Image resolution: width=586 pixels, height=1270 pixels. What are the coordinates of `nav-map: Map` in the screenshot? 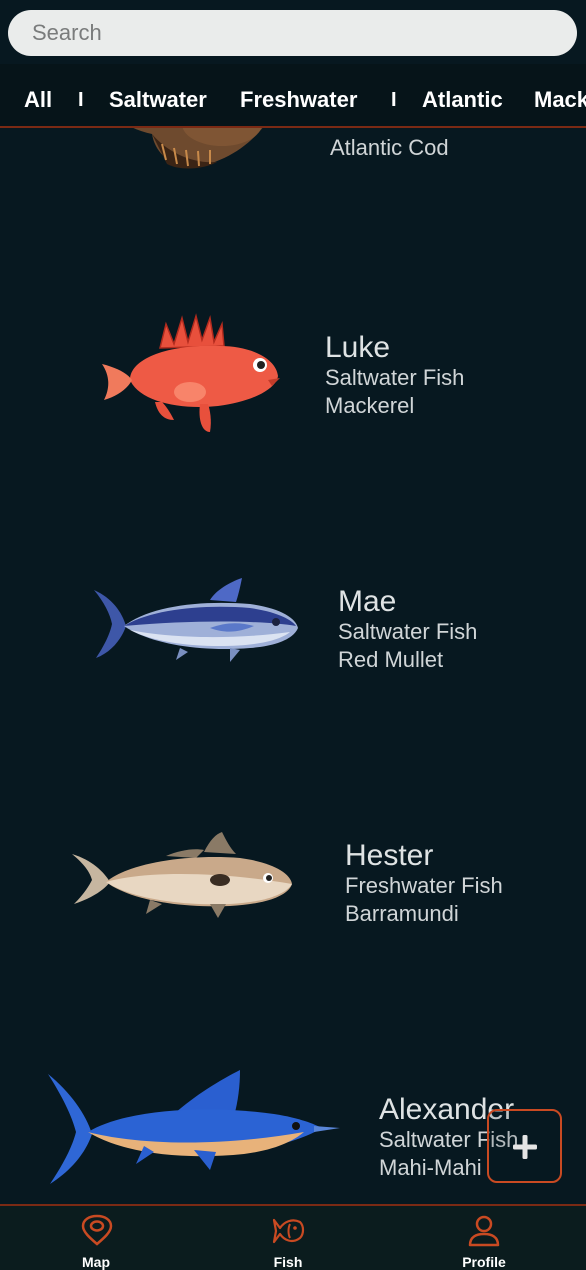 It's located at (96, 1238).